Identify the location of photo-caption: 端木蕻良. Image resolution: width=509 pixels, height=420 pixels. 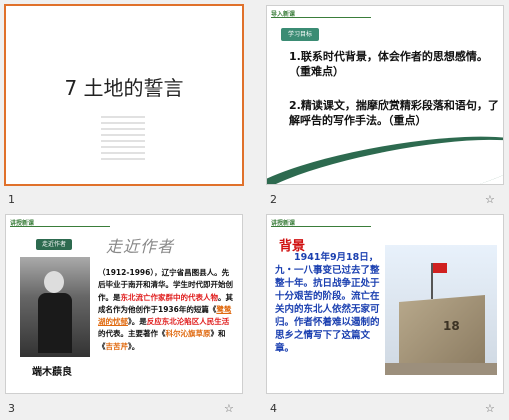
(52, 372).